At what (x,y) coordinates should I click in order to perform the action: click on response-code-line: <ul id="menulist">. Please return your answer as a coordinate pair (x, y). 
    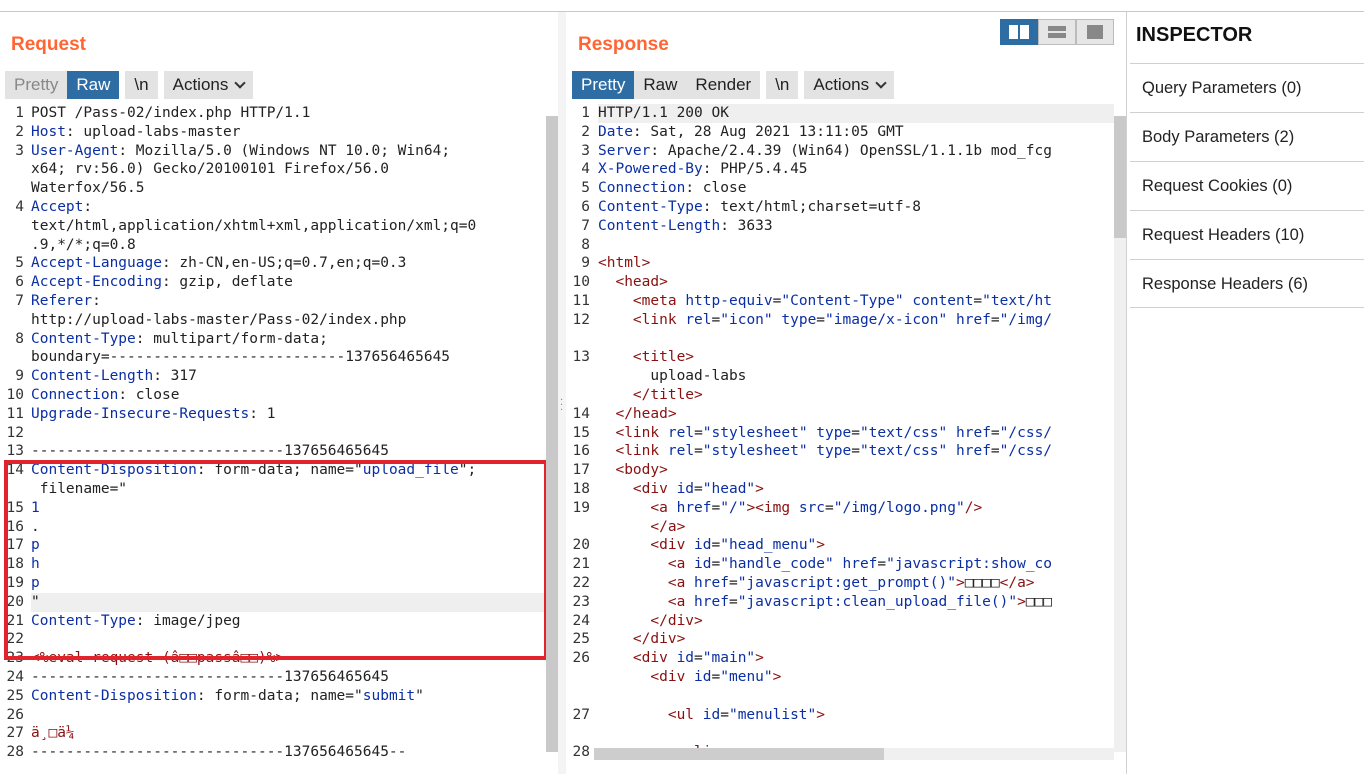
    Looking at the image, I should click on (856, 715).